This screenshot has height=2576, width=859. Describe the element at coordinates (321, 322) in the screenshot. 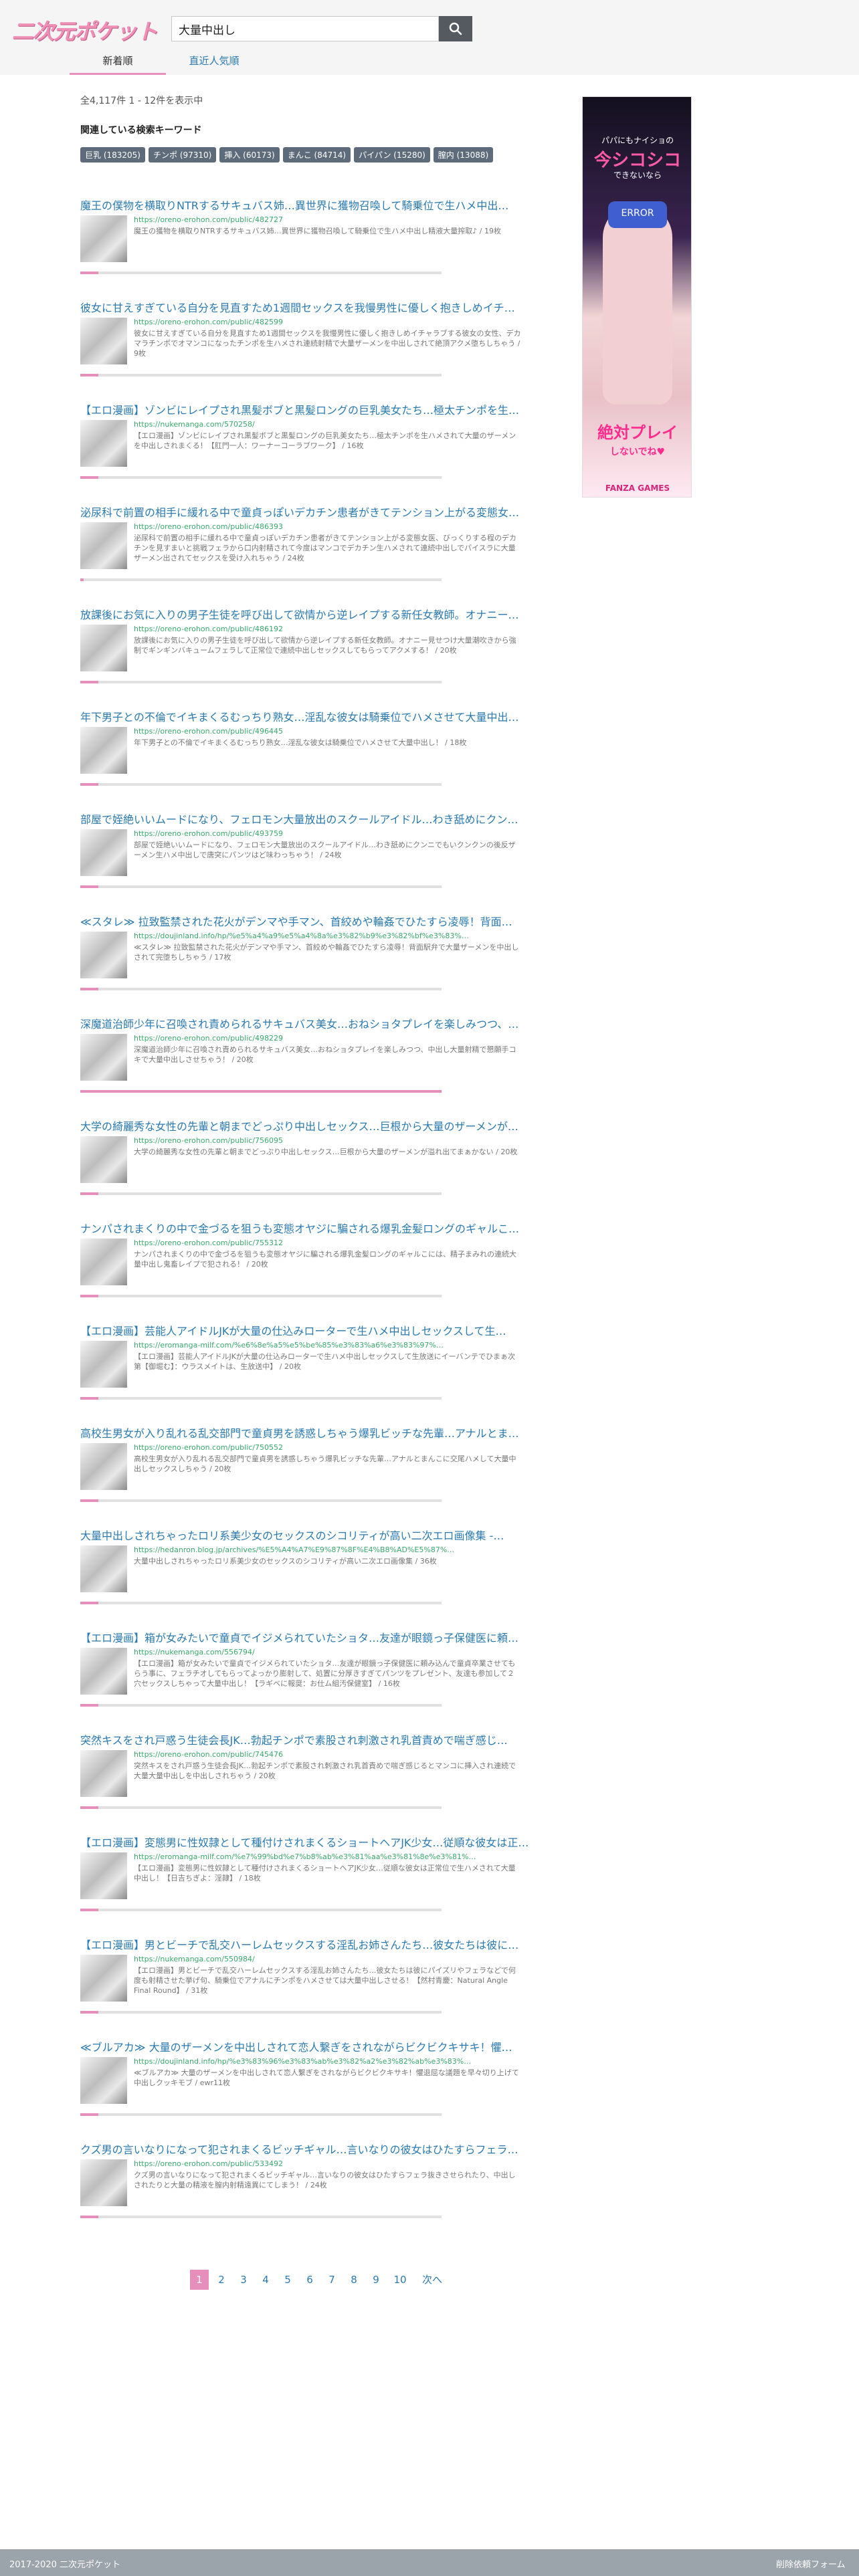

I see `result-url: https://oreno-erohon.com/public/482599` at that location.